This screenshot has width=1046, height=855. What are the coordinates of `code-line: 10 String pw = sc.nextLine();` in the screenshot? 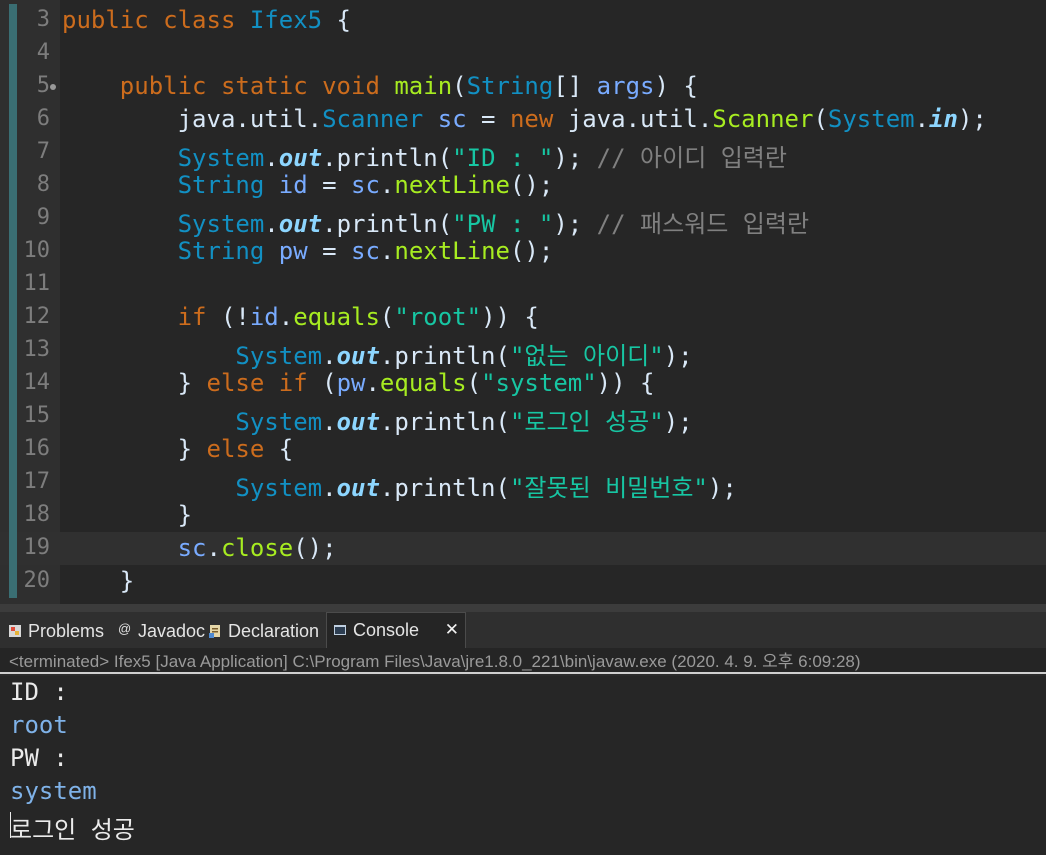 It's located at (523, 251).